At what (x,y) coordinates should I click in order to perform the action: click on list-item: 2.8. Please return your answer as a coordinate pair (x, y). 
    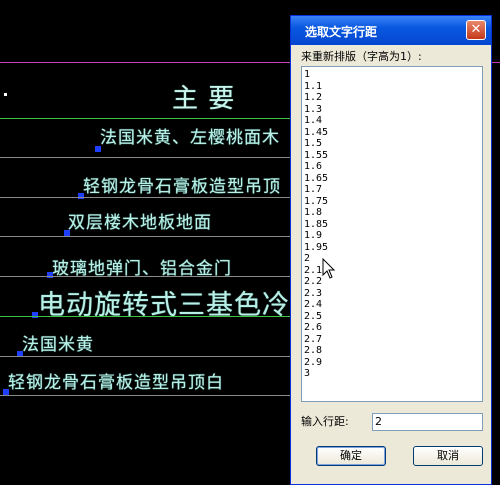
    Looking at the image, I should click on (392, 351).